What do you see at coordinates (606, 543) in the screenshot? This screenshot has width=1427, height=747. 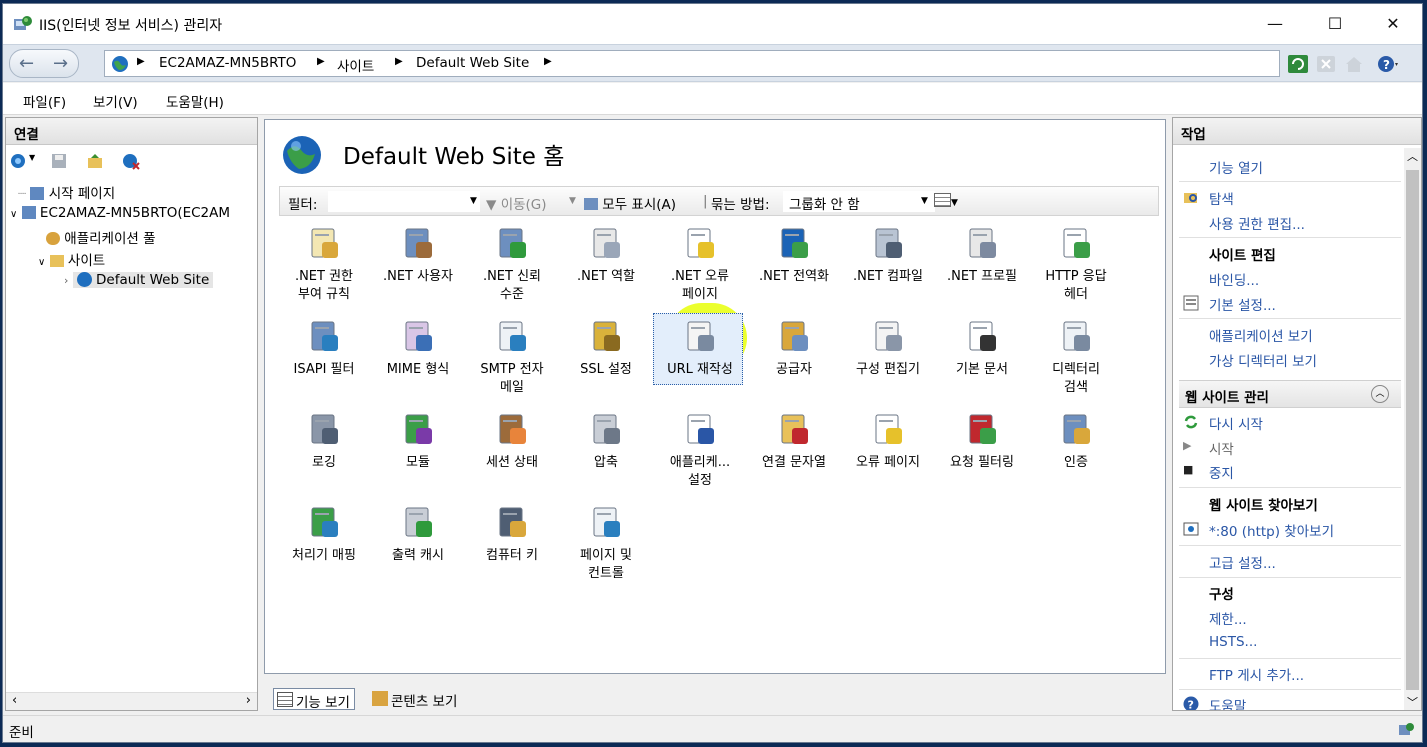 I see `feature-pages-controls: 페이지 및 컨트롤` at bounding box center [606, 543].